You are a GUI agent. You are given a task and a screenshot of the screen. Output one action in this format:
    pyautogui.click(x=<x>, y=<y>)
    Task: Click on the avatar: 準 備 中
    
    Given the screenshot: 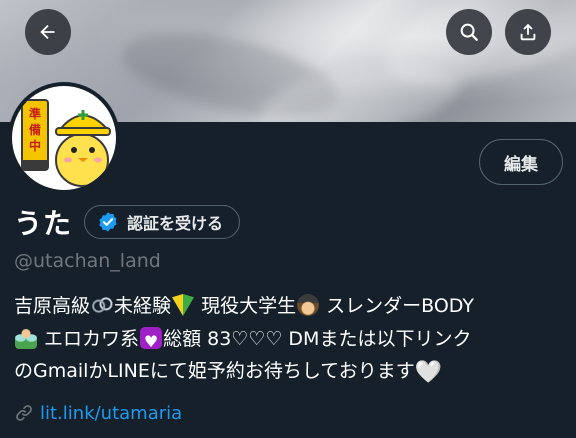 What is the action you would take?
    pyautogui.click(x=64, y=138)
    